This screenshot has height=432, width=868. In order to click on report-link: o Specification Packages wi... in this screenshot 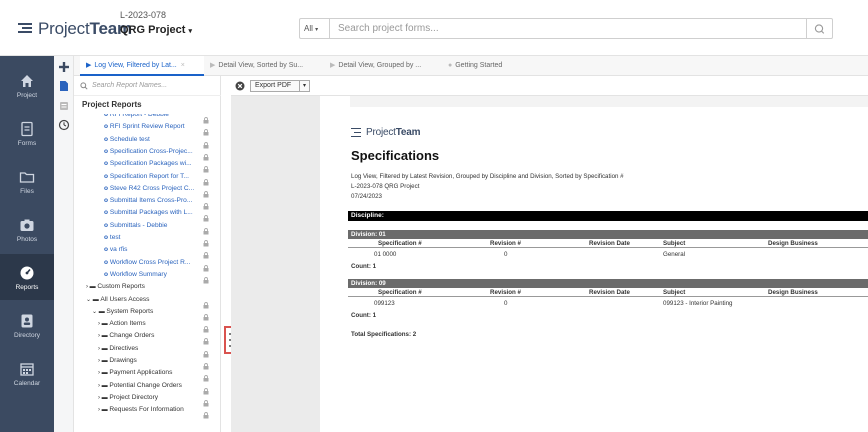, I will do `click(152, 163)`.